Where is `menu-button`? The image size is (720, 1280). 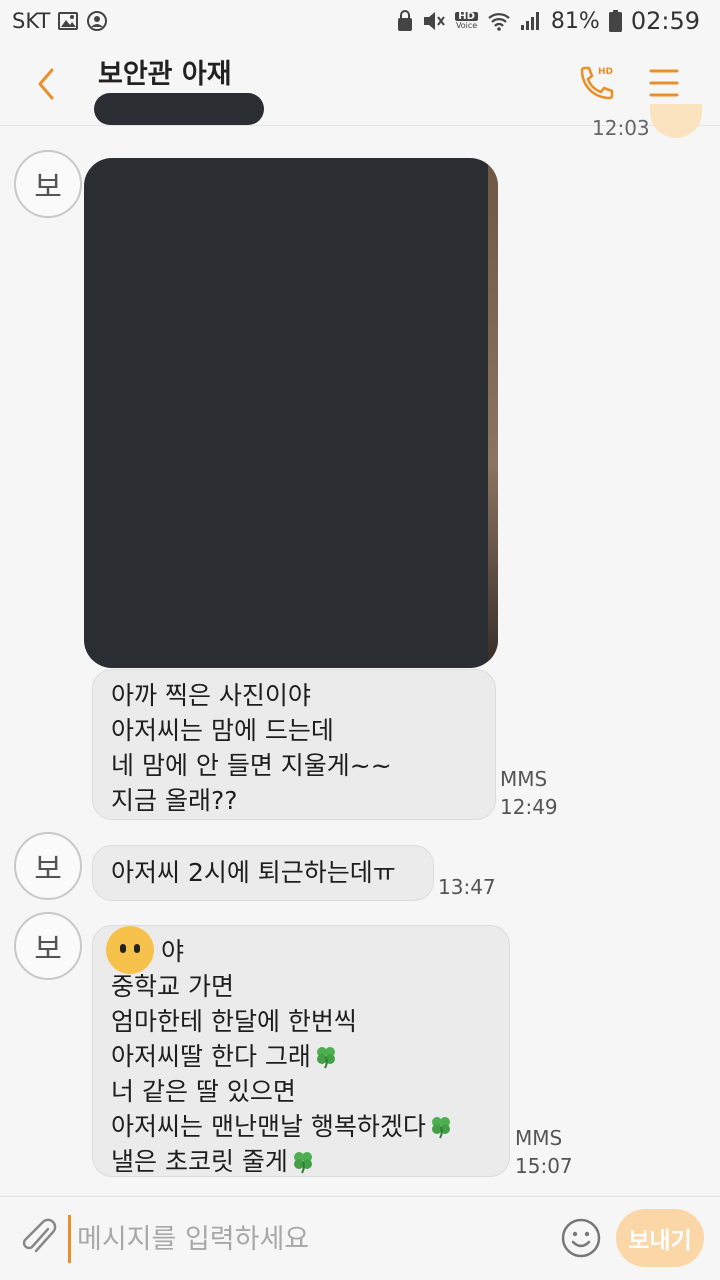 menu-button is located at coordinates (664, 83).